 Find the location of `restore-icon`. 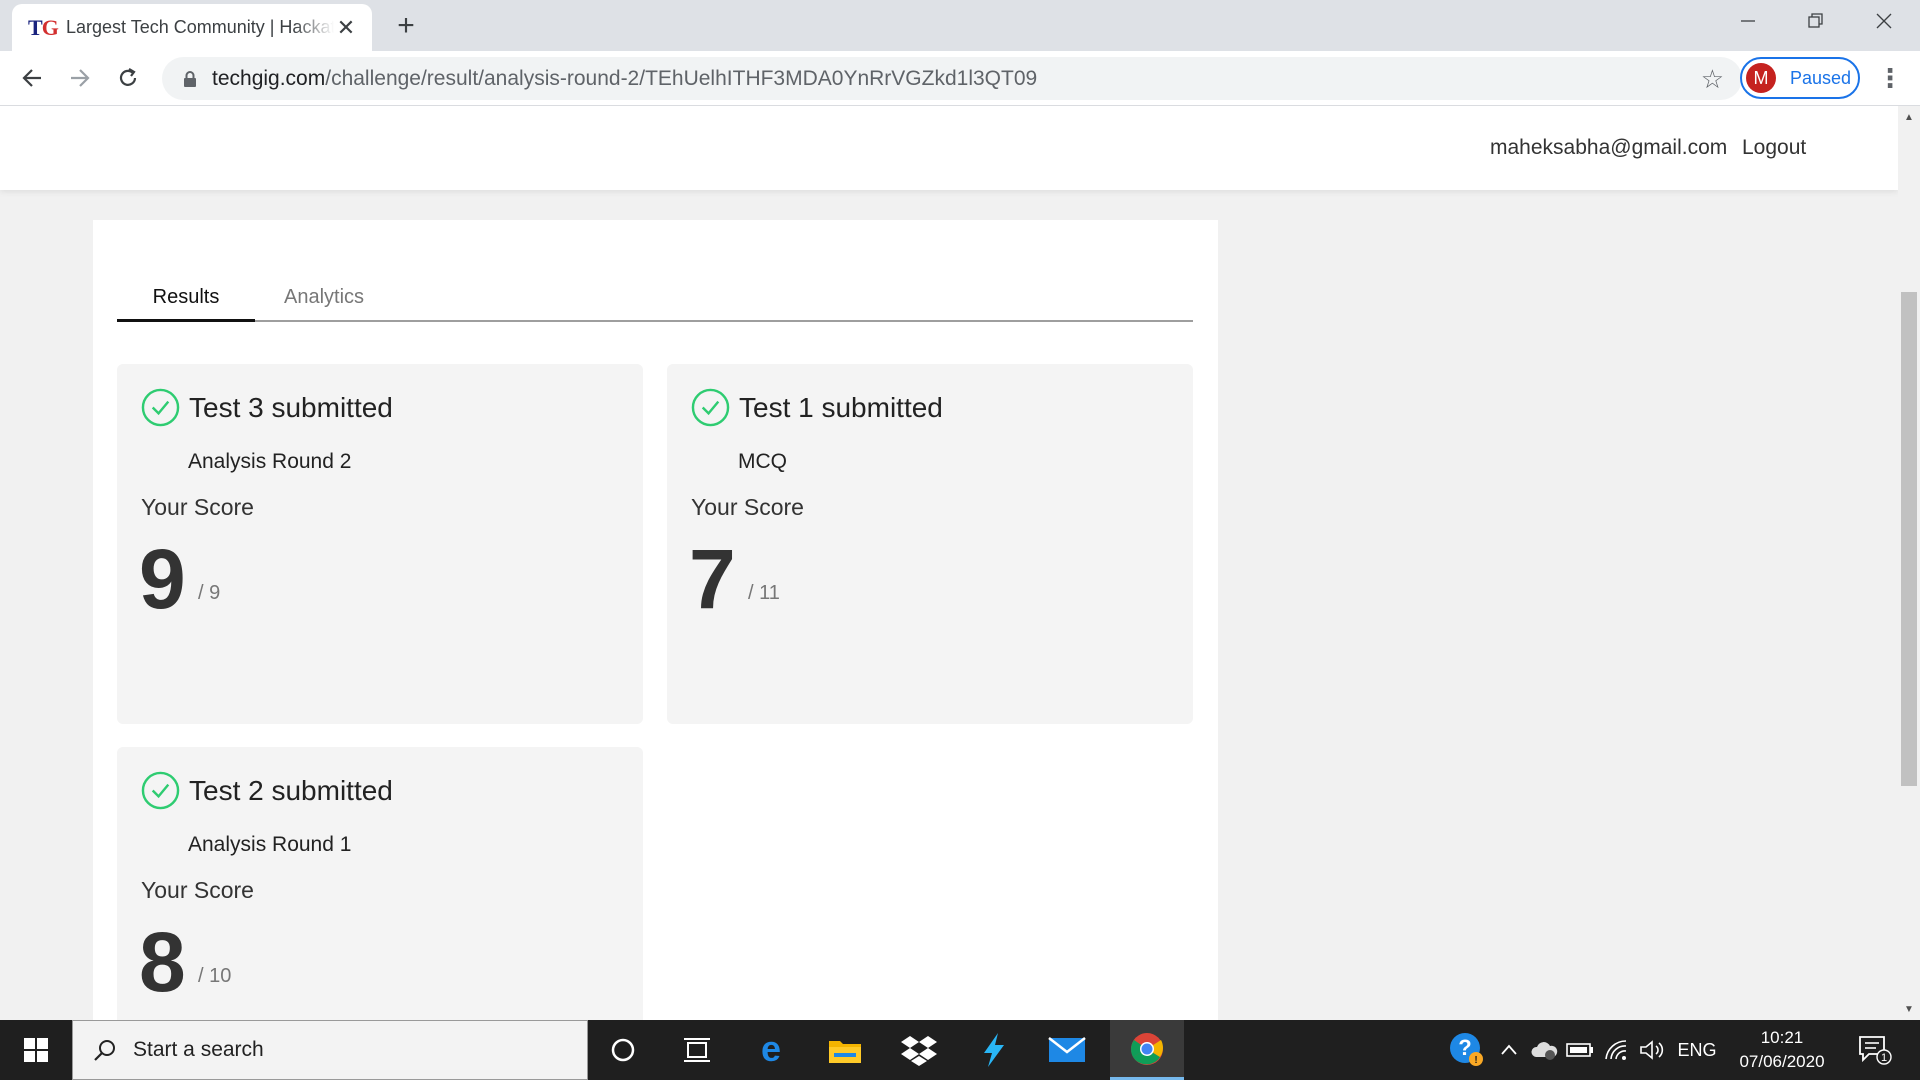

restore-icon is located at coordinates (1816, 21).